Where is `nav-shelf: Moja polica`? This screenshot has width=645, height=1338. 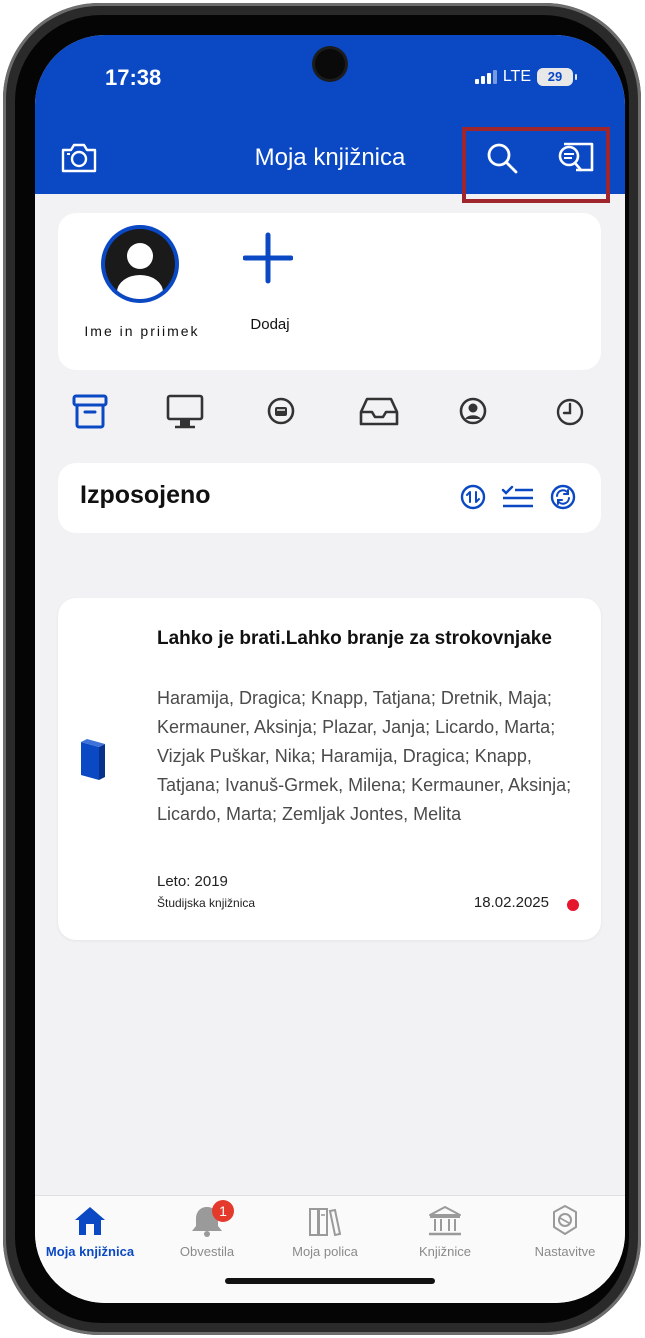 nav-shelf: Moja polica is located at coordinates (325, 1231).